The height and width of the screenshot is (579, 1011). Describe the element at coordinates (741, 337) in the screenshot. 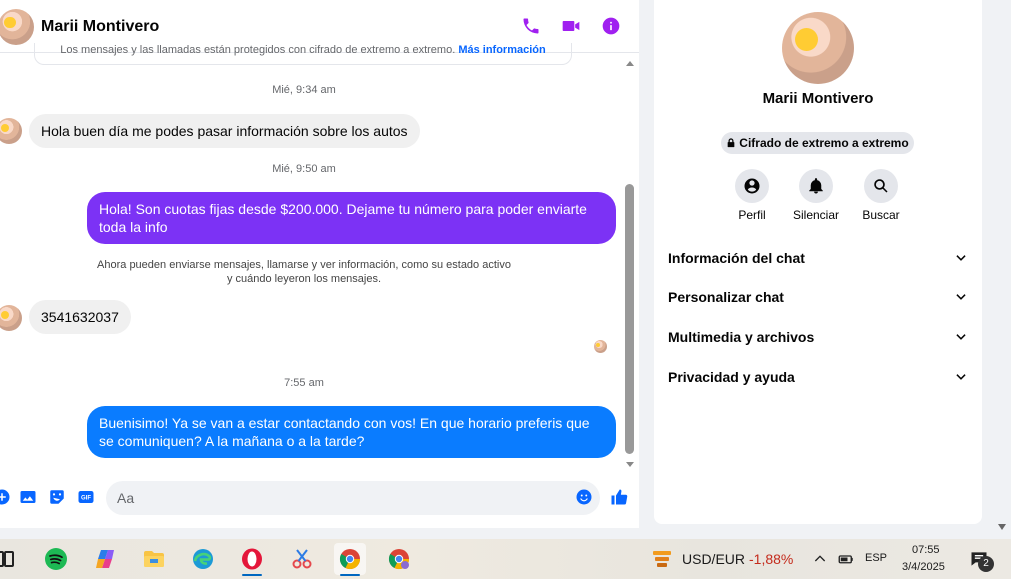

I see `section-label: Multimedia y archivos` at that location.